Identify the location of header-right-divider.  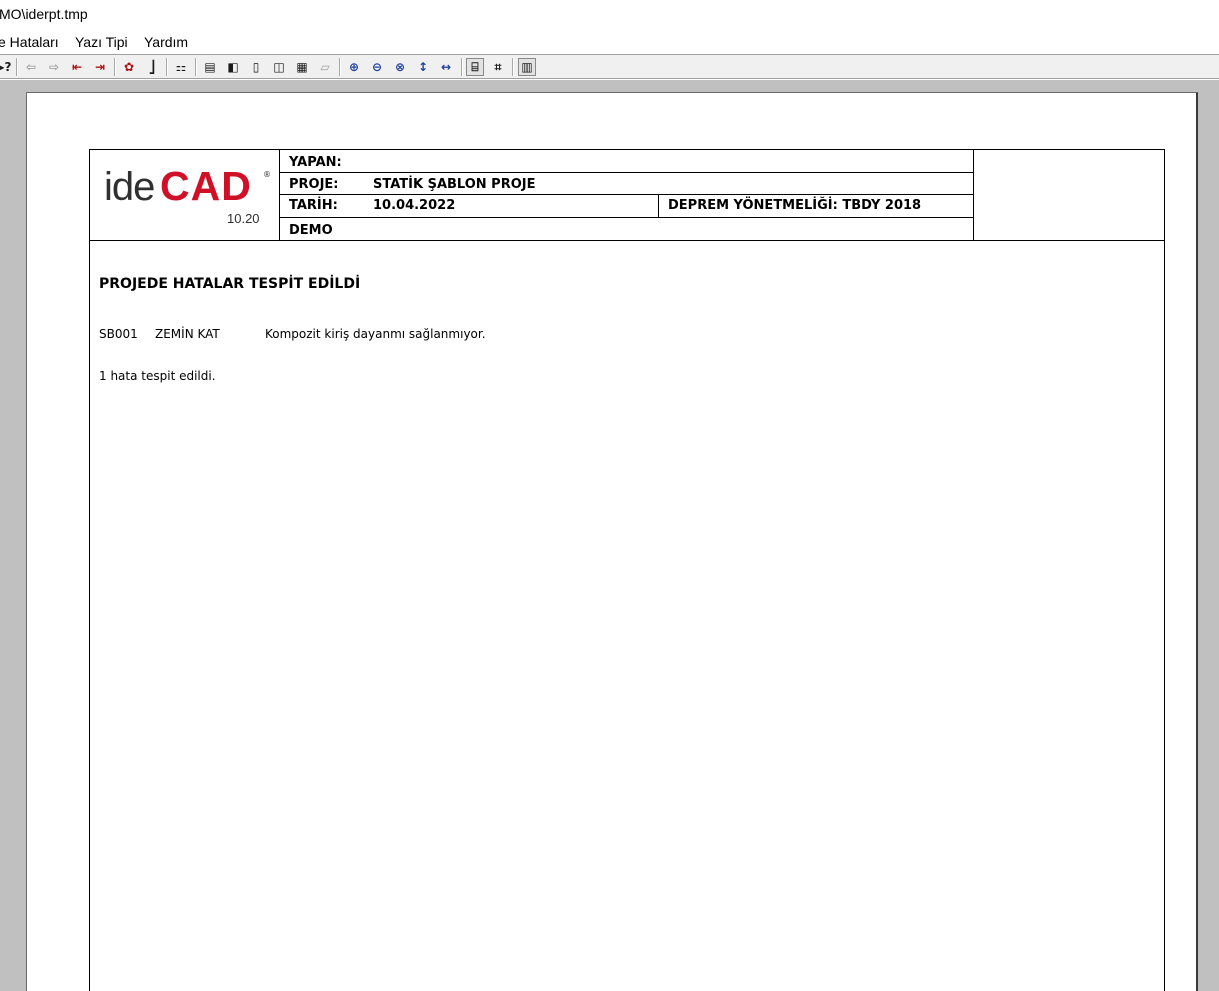
(973, 195).